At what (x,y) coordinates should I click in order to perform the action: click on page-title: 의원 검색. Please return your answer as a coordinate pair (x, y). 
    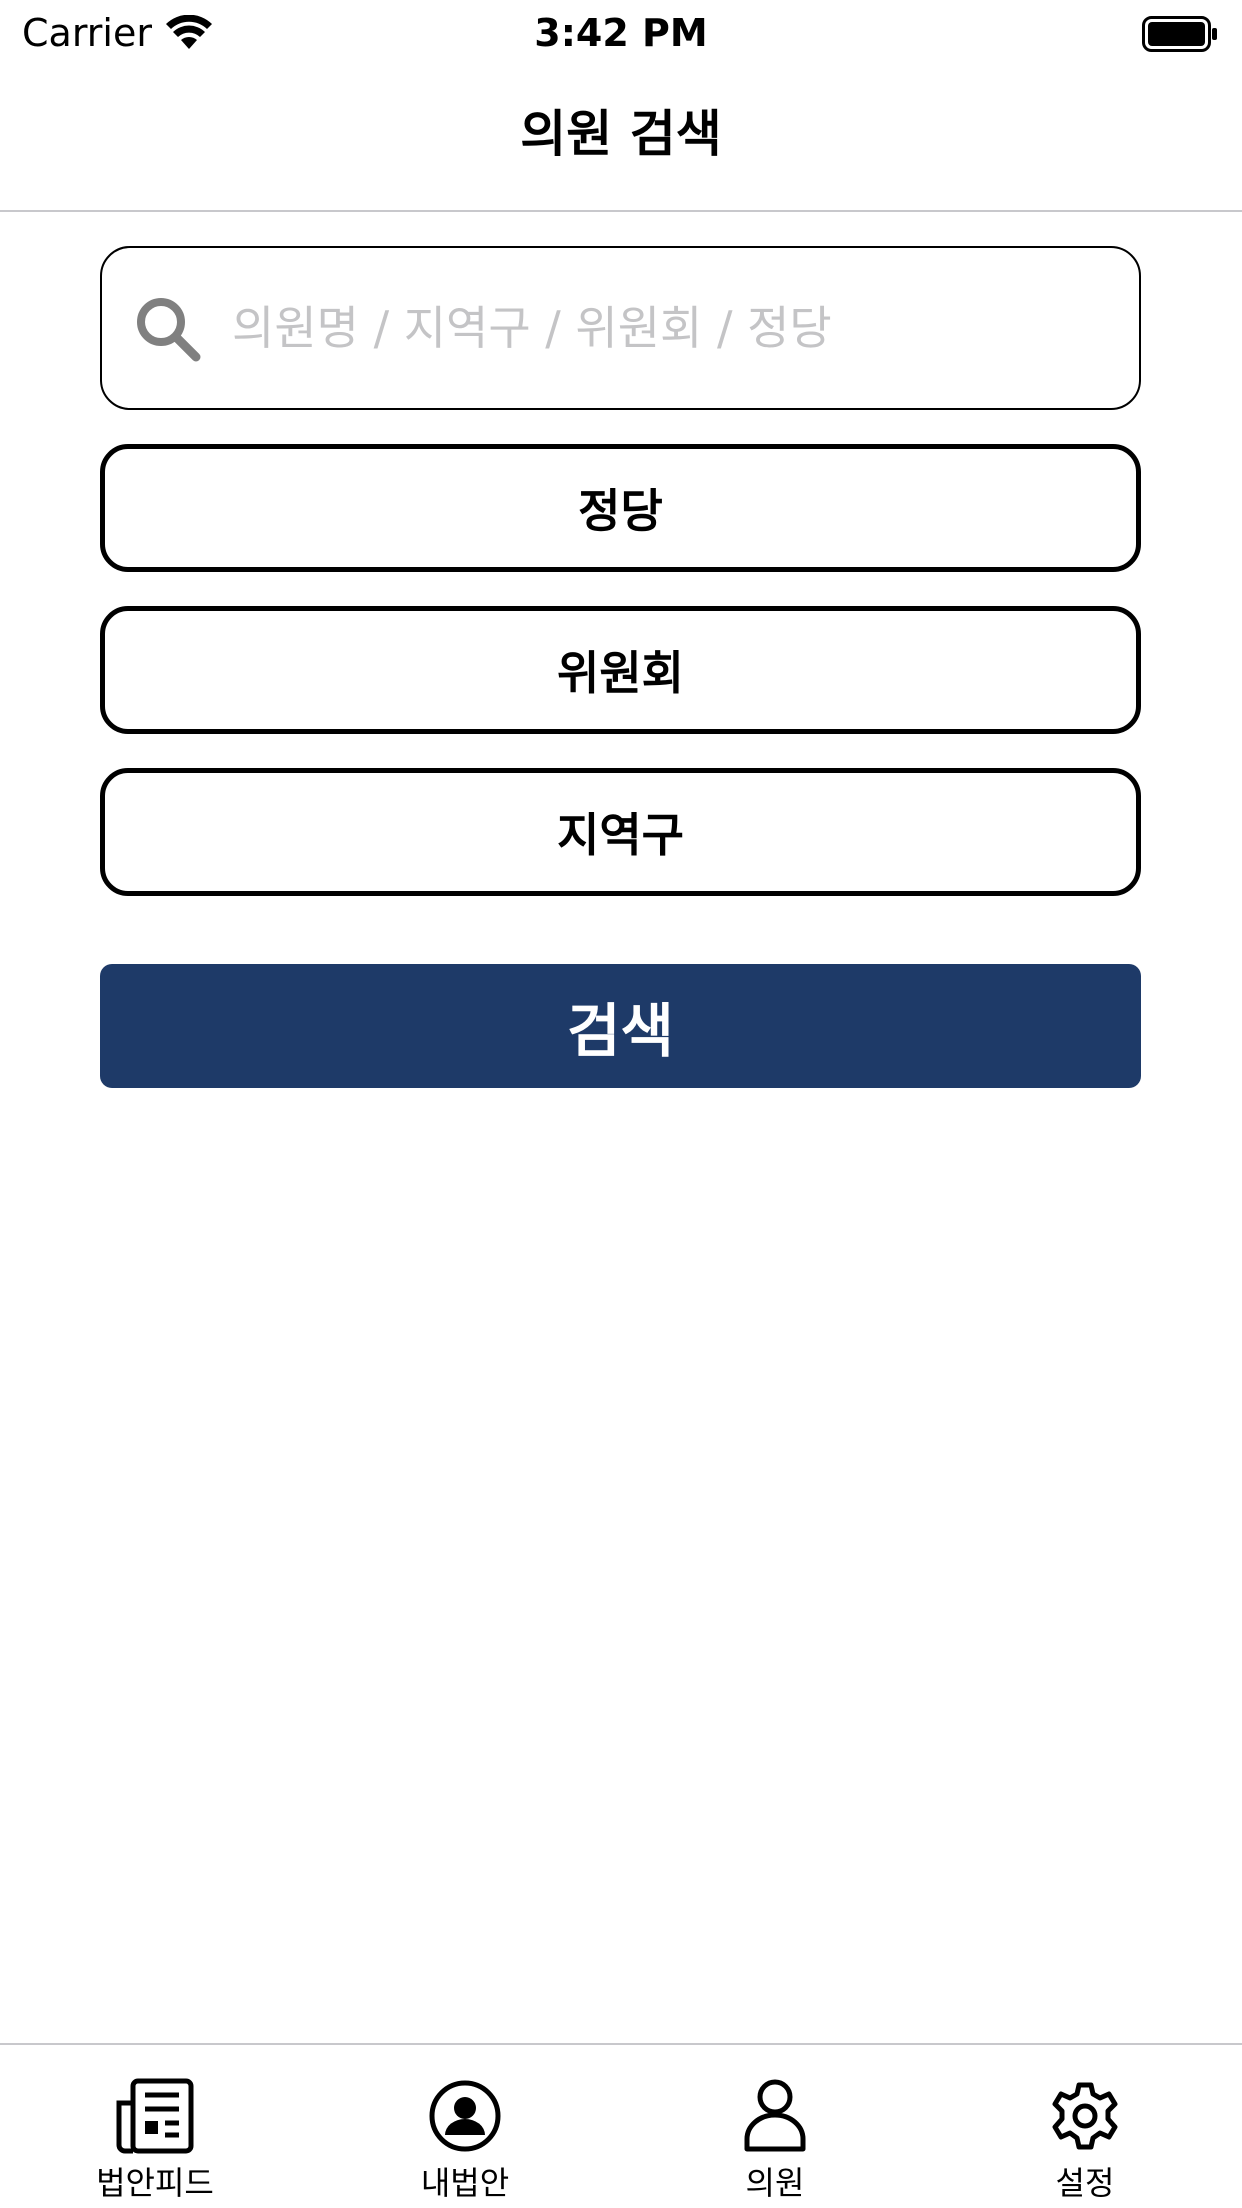
    Looking at the image, I should click on (621, 134).